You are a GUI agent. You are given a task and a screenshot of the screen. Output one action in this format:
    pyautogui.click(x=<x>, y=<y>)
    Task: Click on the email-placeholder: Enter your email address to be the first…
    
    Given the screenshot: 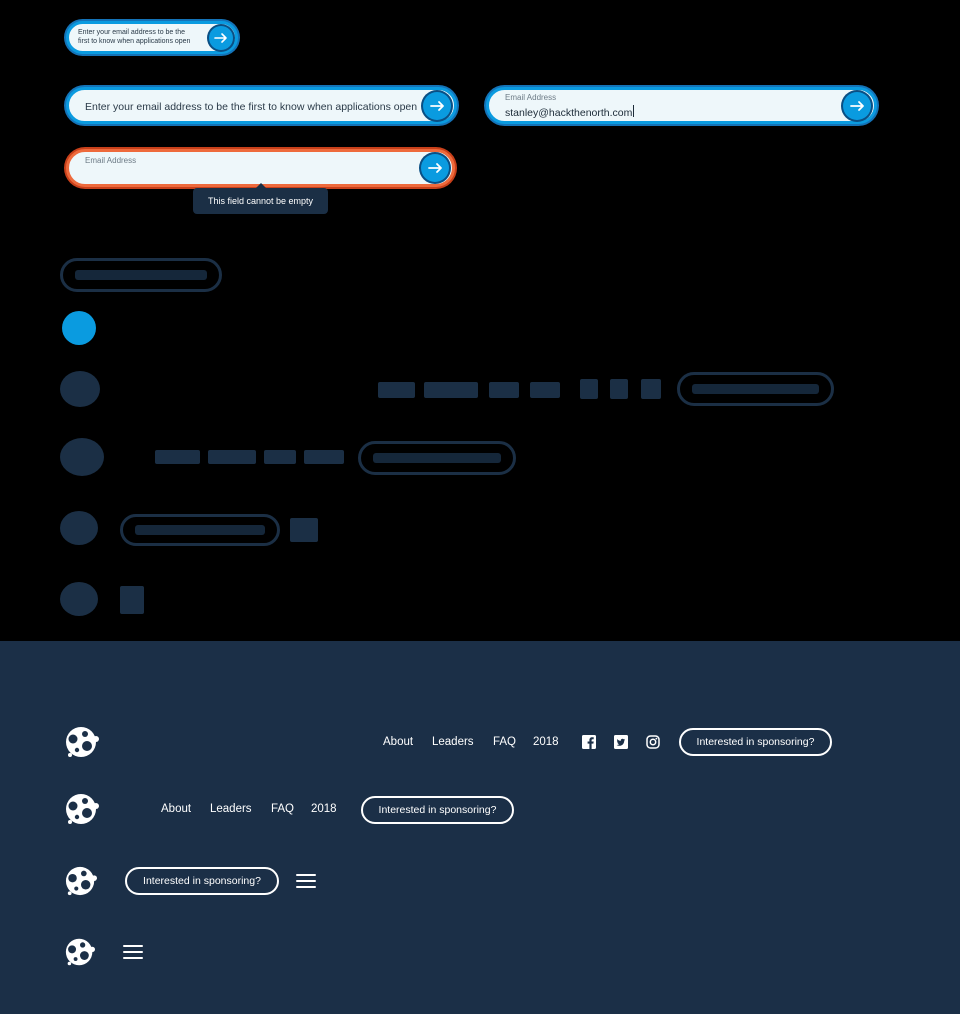 What is the action you would take?
    pyautogui.click(x=251, y=107)
    